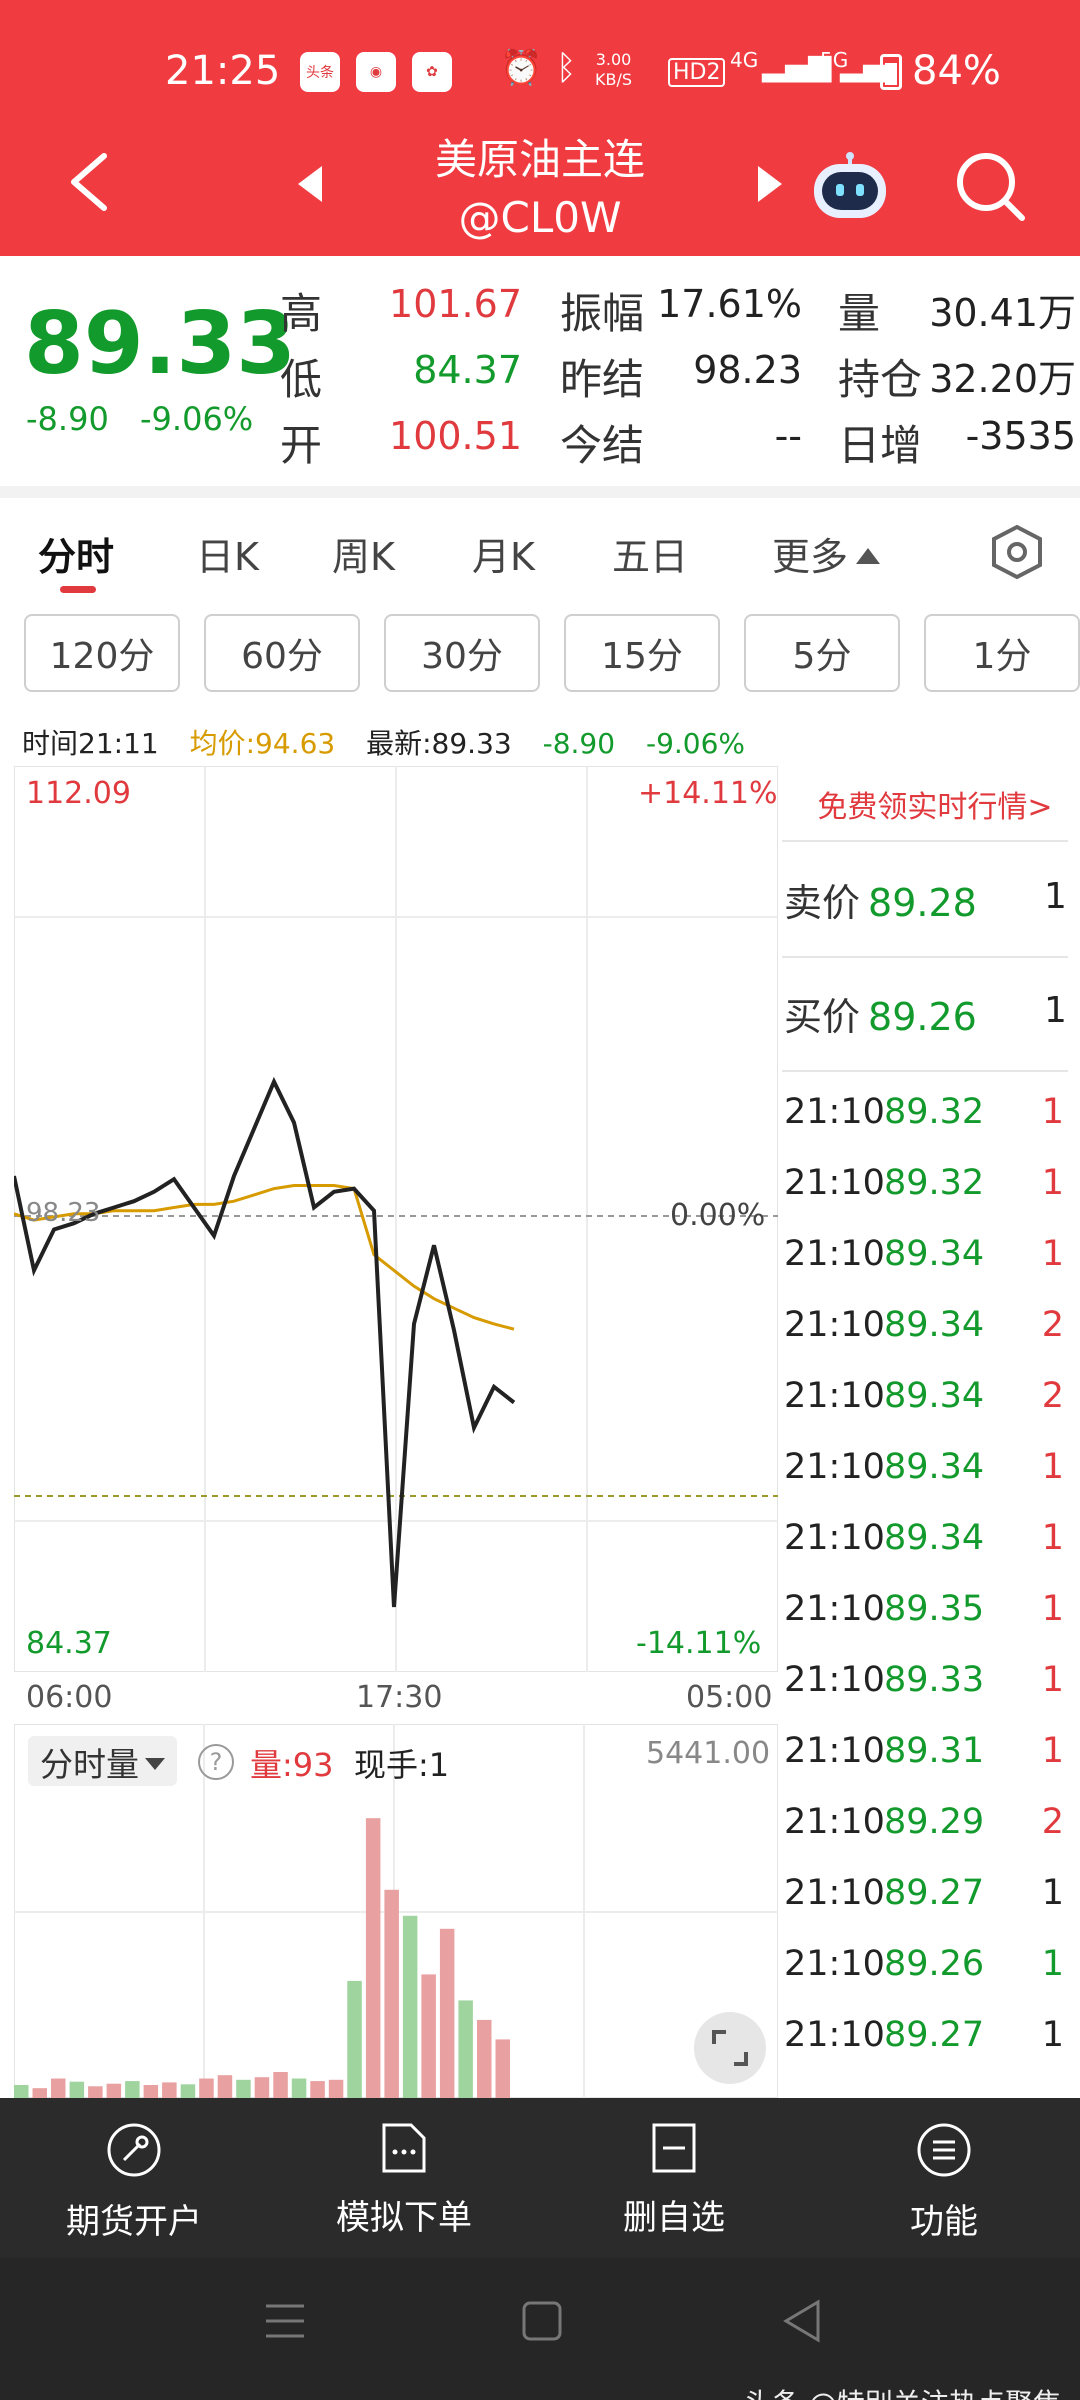 This screenshot has height=2400, width=1080. What do you see at coordinates (934, 1183) in the screenshot?
I see `tick-price: 89.32` at bounding box center [934, 1183].